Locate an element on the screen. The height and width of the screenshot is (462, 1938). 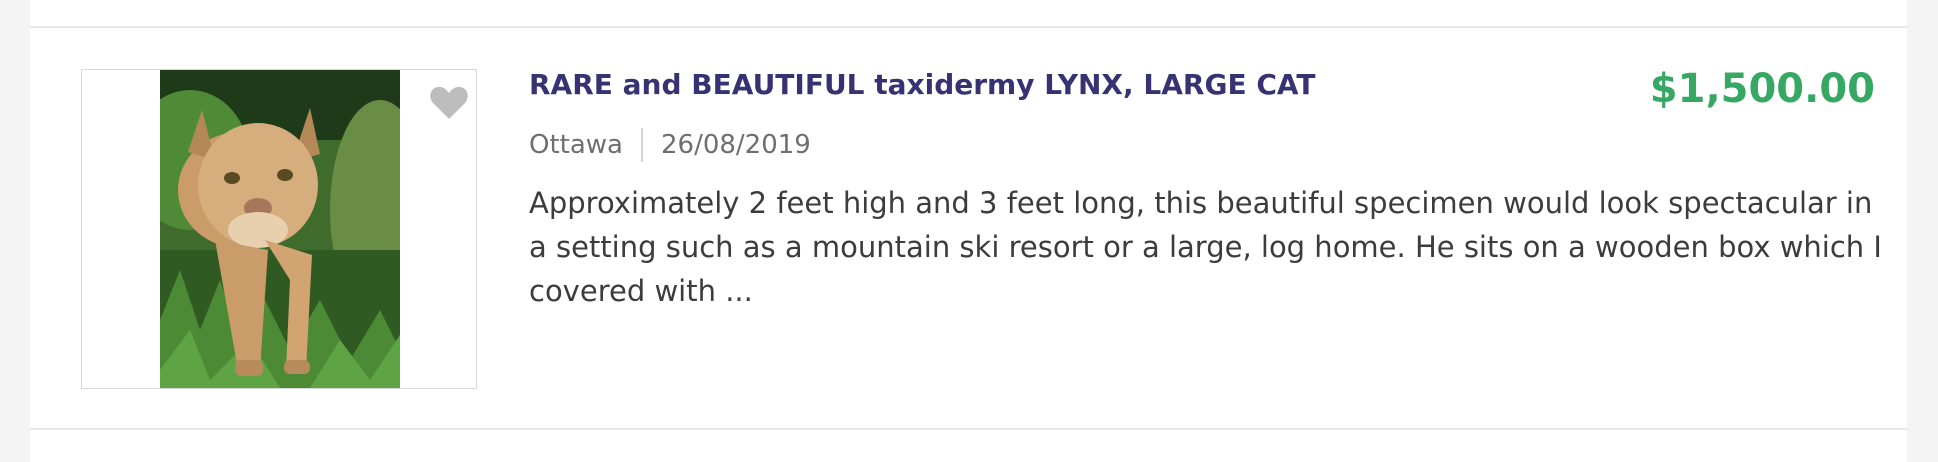
listing-divider-bottom is located at coordinates (968, 429).